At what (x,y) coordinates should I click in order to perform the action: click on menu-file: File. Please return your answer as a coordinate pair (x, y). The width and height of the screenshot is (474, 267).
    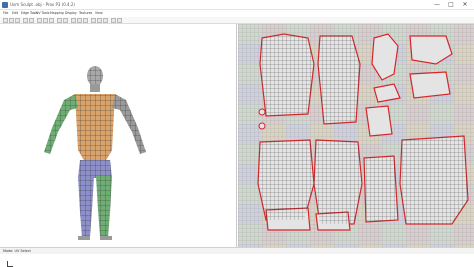
    Looking at the image, I should click on (5, 13).